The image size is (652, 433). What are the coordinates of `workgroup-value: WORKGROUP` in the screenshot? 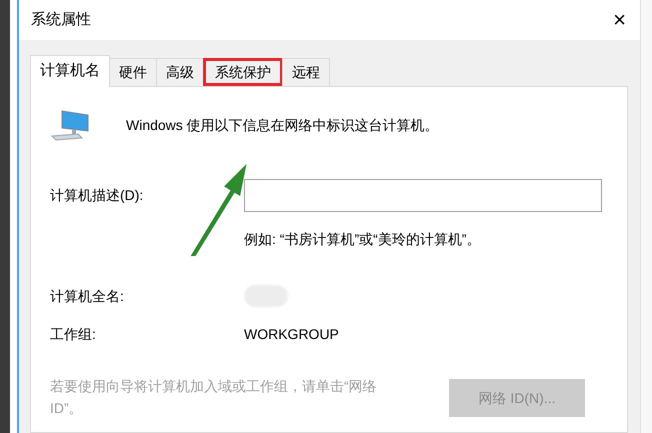 It's located at (291, 334).